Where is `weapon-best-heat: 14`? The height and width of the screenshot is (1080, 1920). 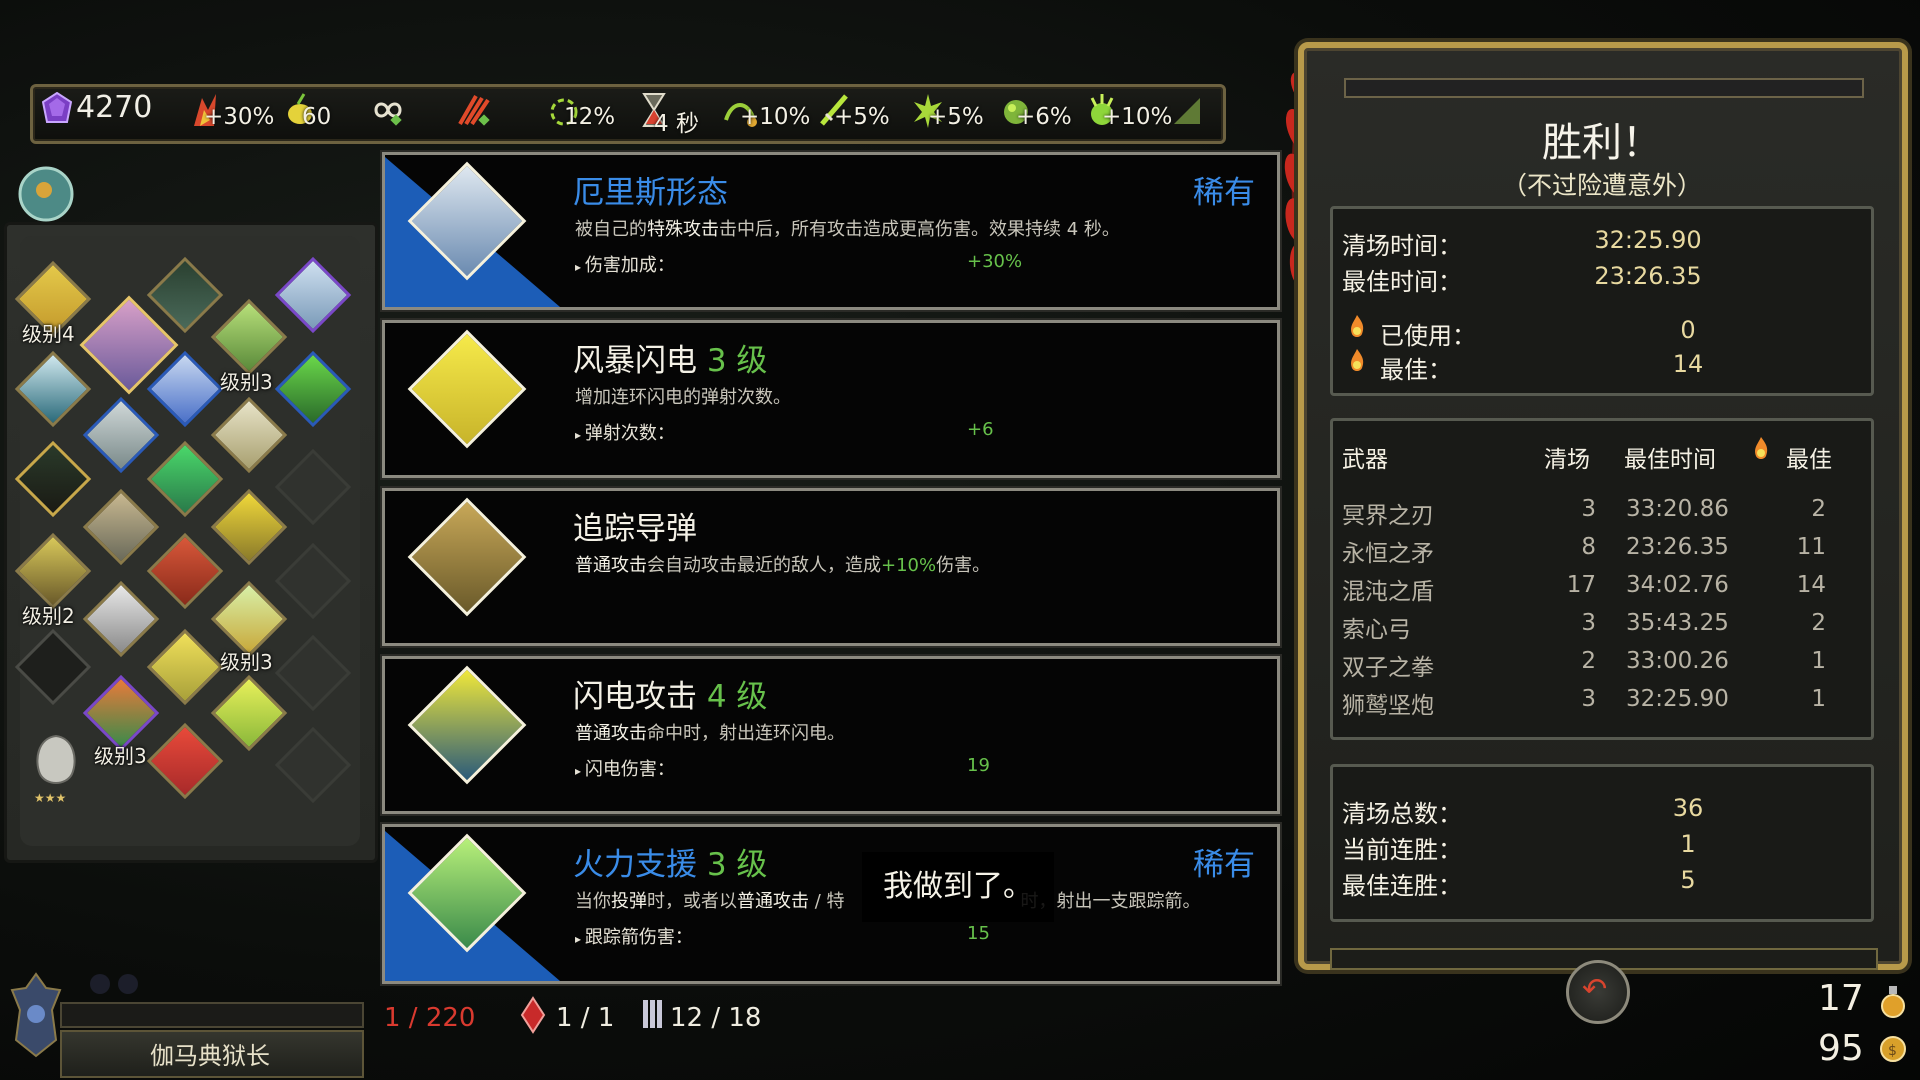
weapon-best-heat: 14 is located at coordinates (1811, 585).